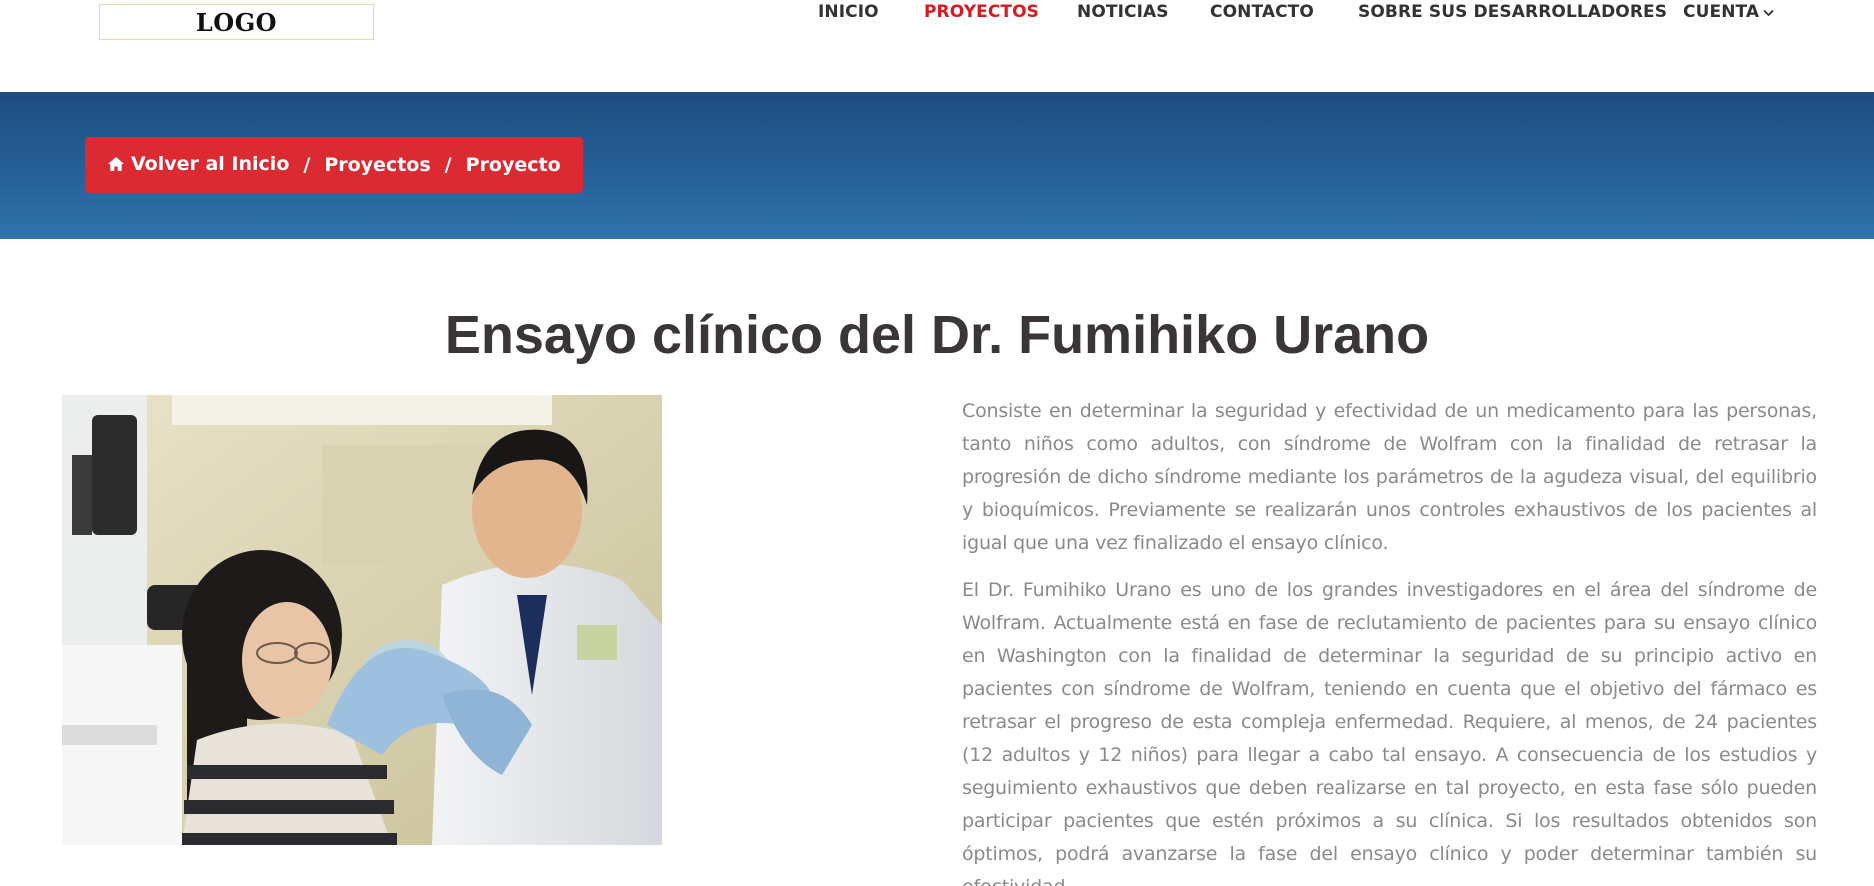  I want to click on nav-item-proyectos: PROYECTOS, so click(981, 12).